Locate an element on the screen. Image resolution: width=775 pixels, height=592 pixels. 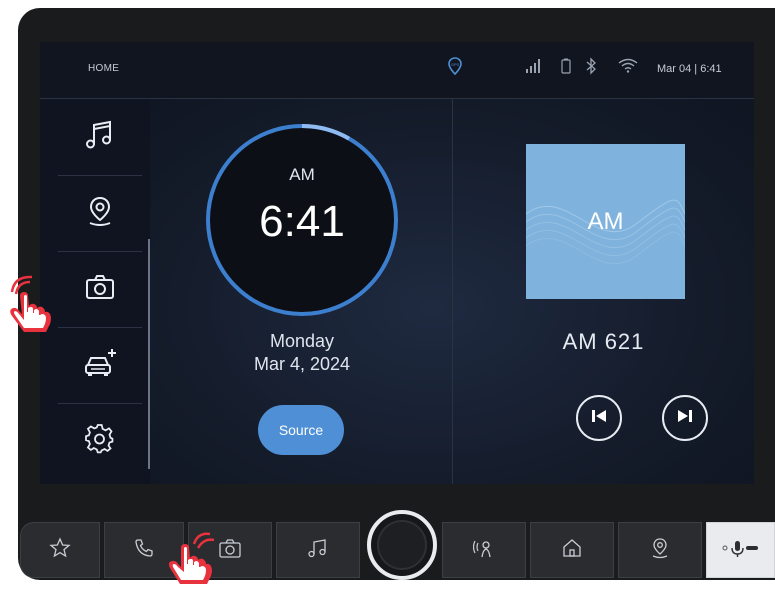
favorite-hard-button is located at coordinates (60, 550).